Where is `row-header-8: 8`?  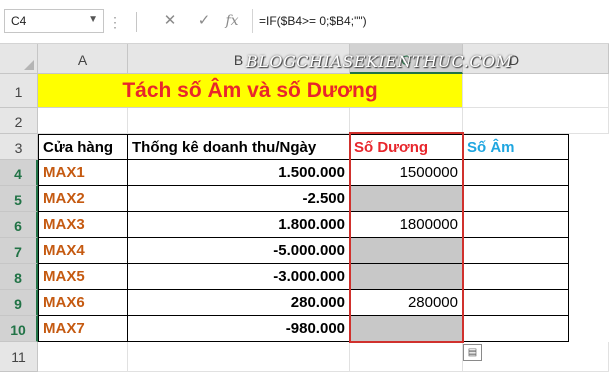
row-header-8: 8 is located at coordinates (19, 277).